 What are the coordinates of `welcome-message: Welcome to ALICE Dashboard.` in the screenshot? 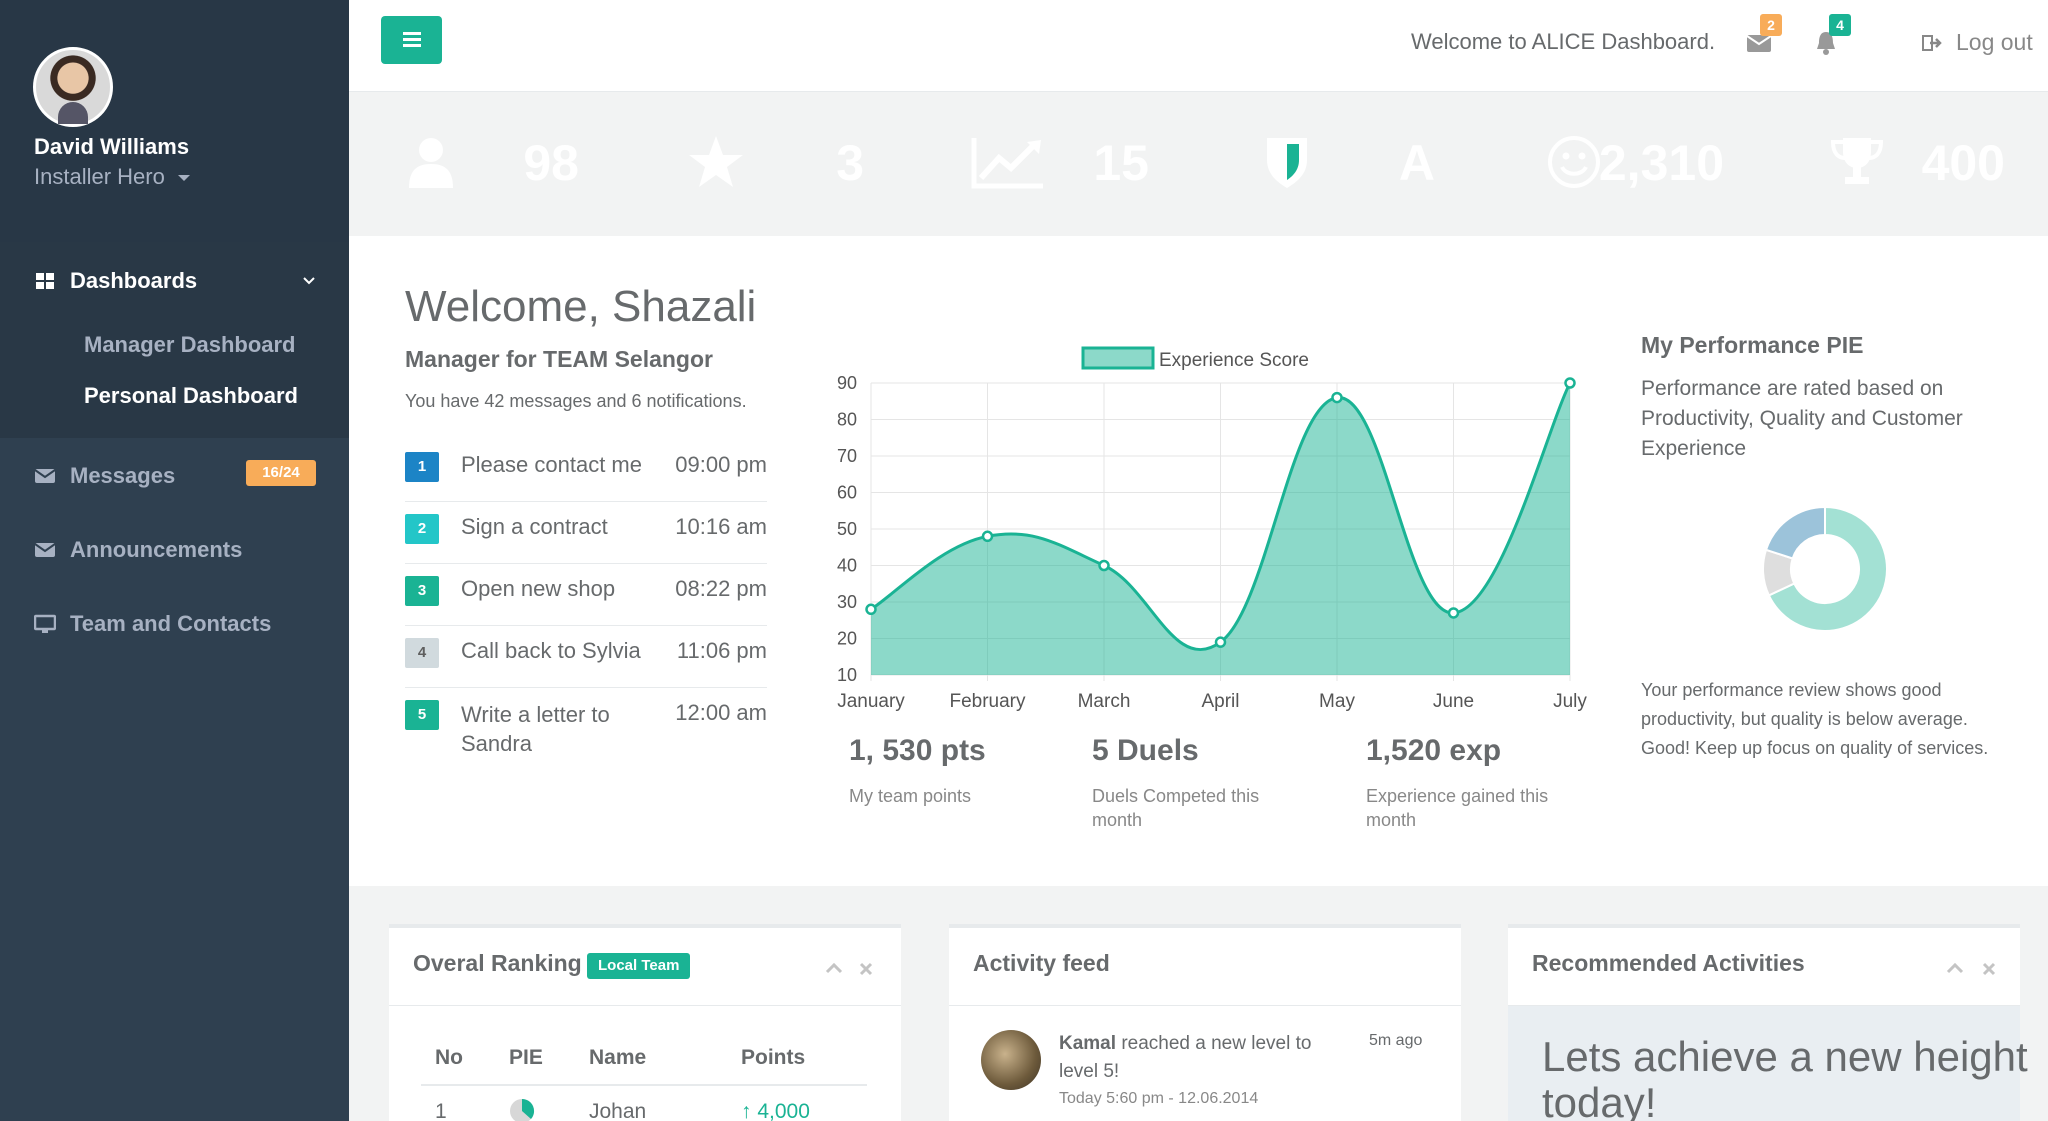 It's located at (1563, 41).